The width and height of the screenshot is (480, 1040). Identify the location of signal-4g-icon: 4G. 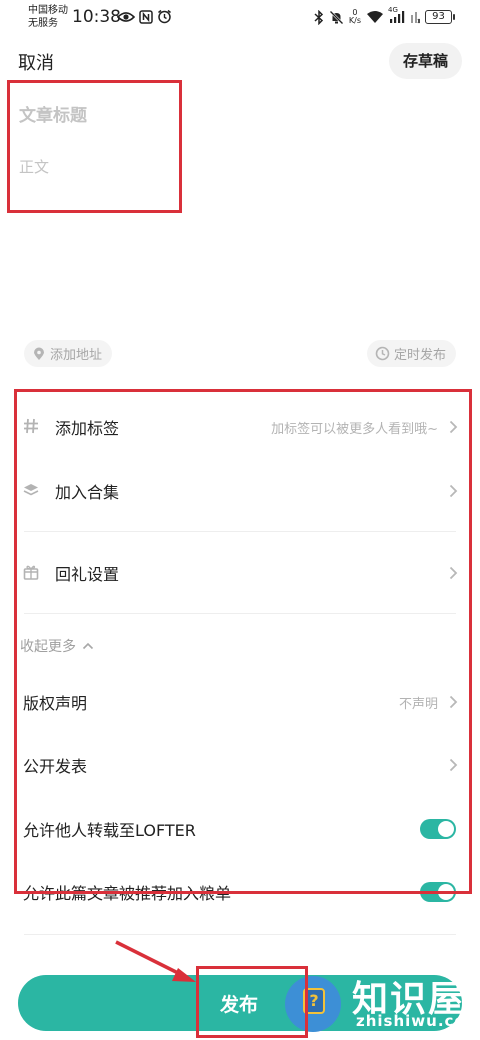
(396, 15).